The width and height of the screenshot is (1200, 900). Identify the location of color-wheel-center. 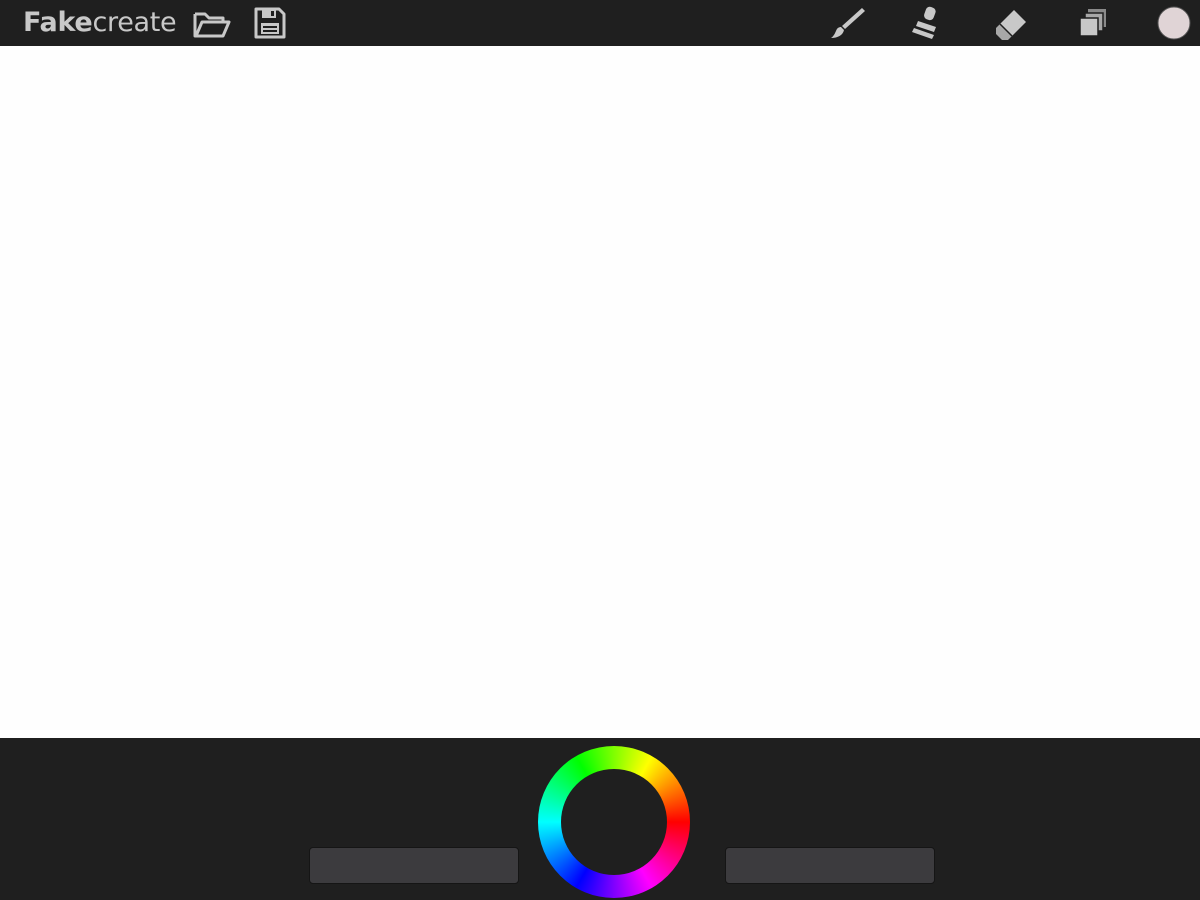
(614, 822).